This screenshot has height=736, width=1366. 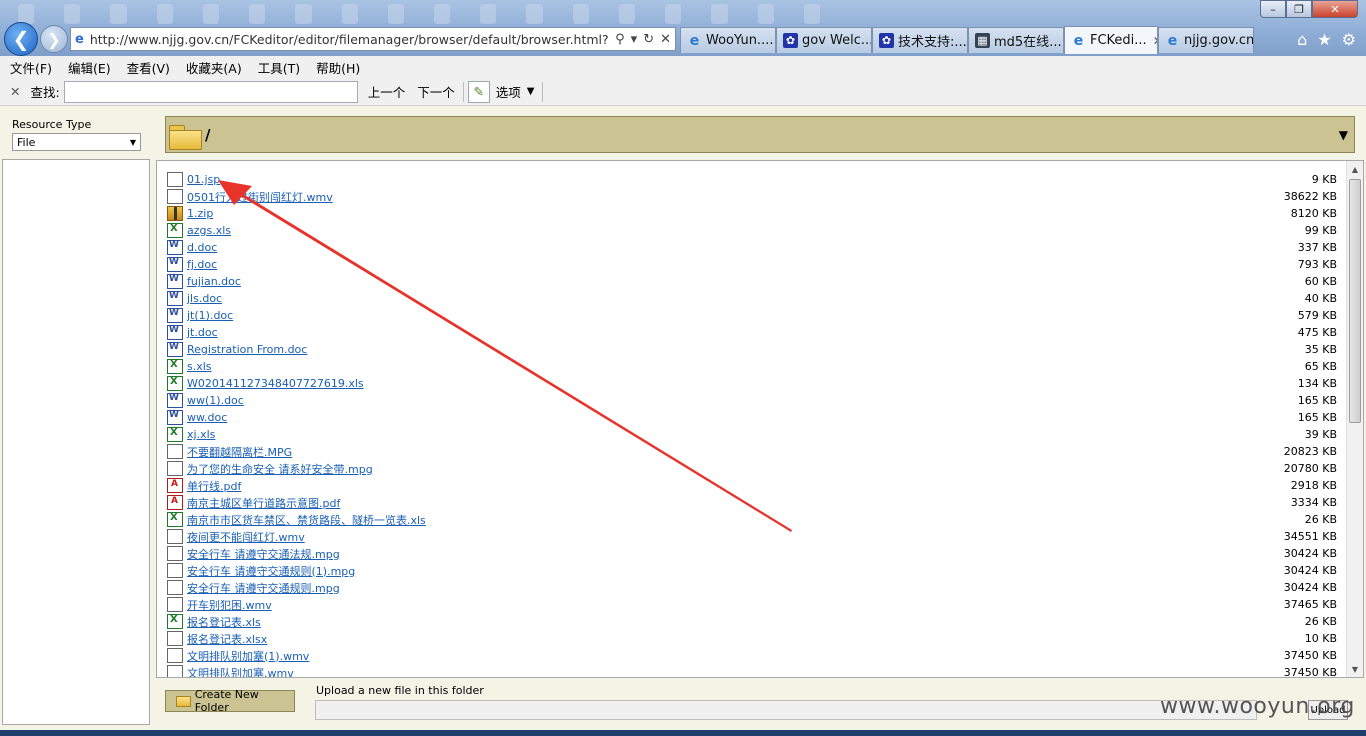 What do you see at coordinates (239, 452) in the screenshot?
I see `file-name-link: 不要翻越隔离栏.MPG` at bounding box center [239, 452].